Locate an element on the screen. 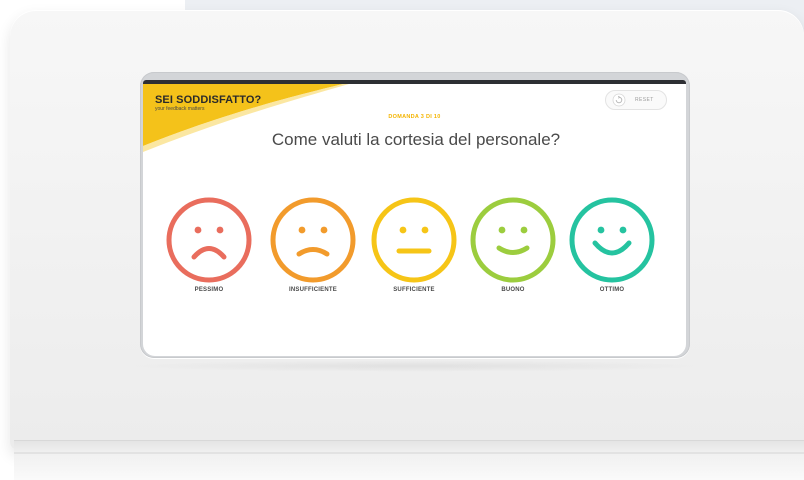  rating-option-ottimo is located at coordinates (612, 240).